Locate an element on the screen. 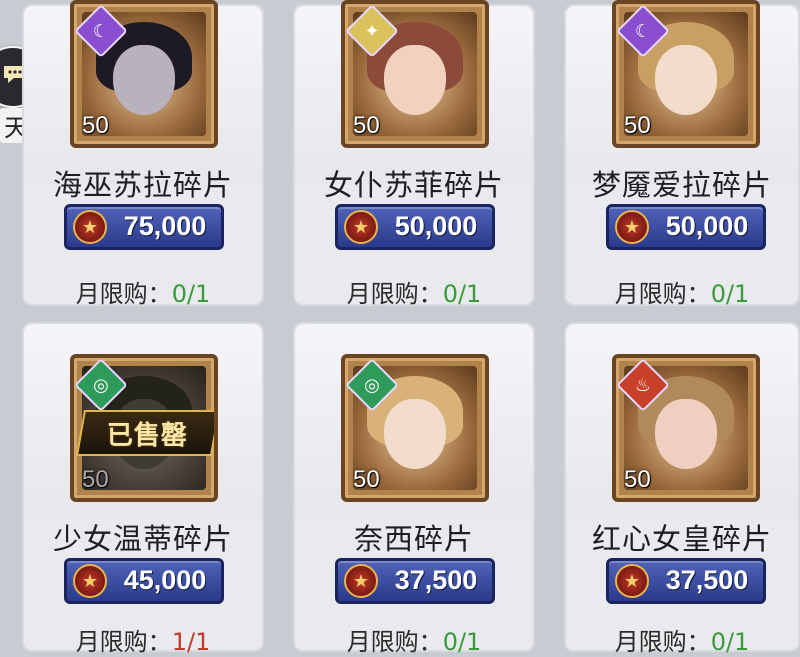 The width and height of the screenshot is (800, 657). hero-portrait: ◎ 50 已售罄 is located at coordinates (144, 428).